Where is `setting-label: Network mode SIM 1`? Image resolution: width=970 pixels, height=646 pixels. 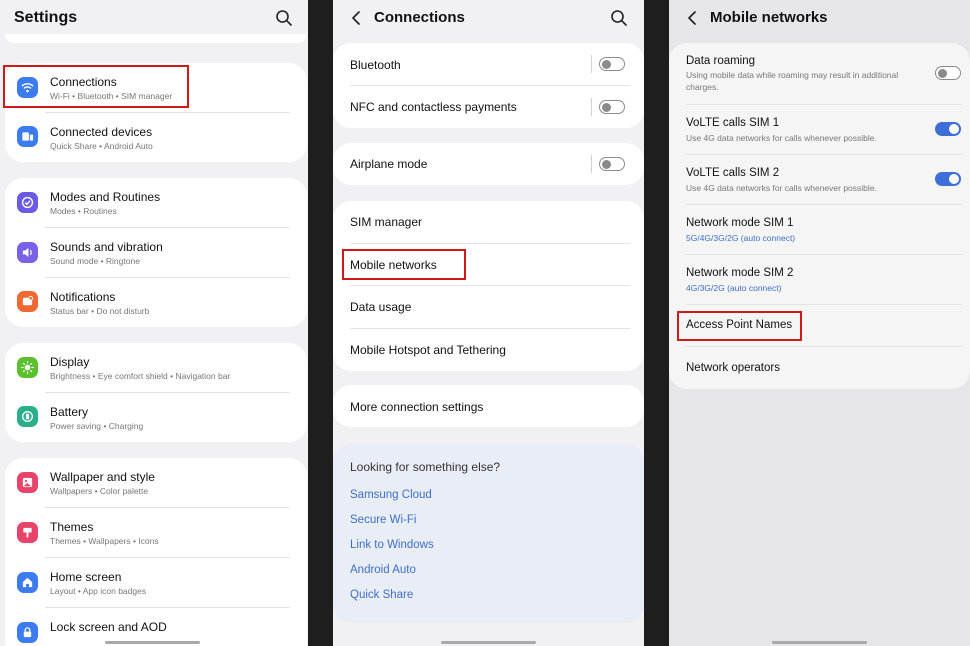 setting-label: Network mode SIM 1 is located at coordinates (740, 223).